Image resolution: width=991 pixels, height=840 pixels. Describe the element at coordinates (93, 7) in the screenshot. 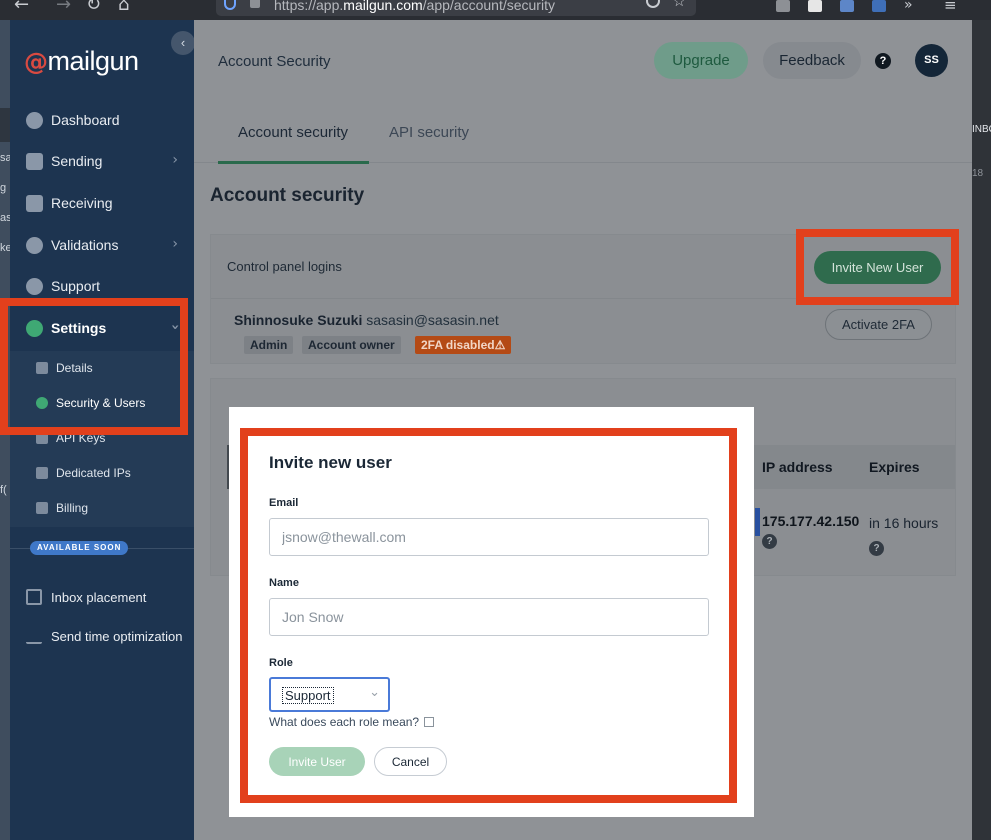

I see `reload-icon: ↻` at that location.